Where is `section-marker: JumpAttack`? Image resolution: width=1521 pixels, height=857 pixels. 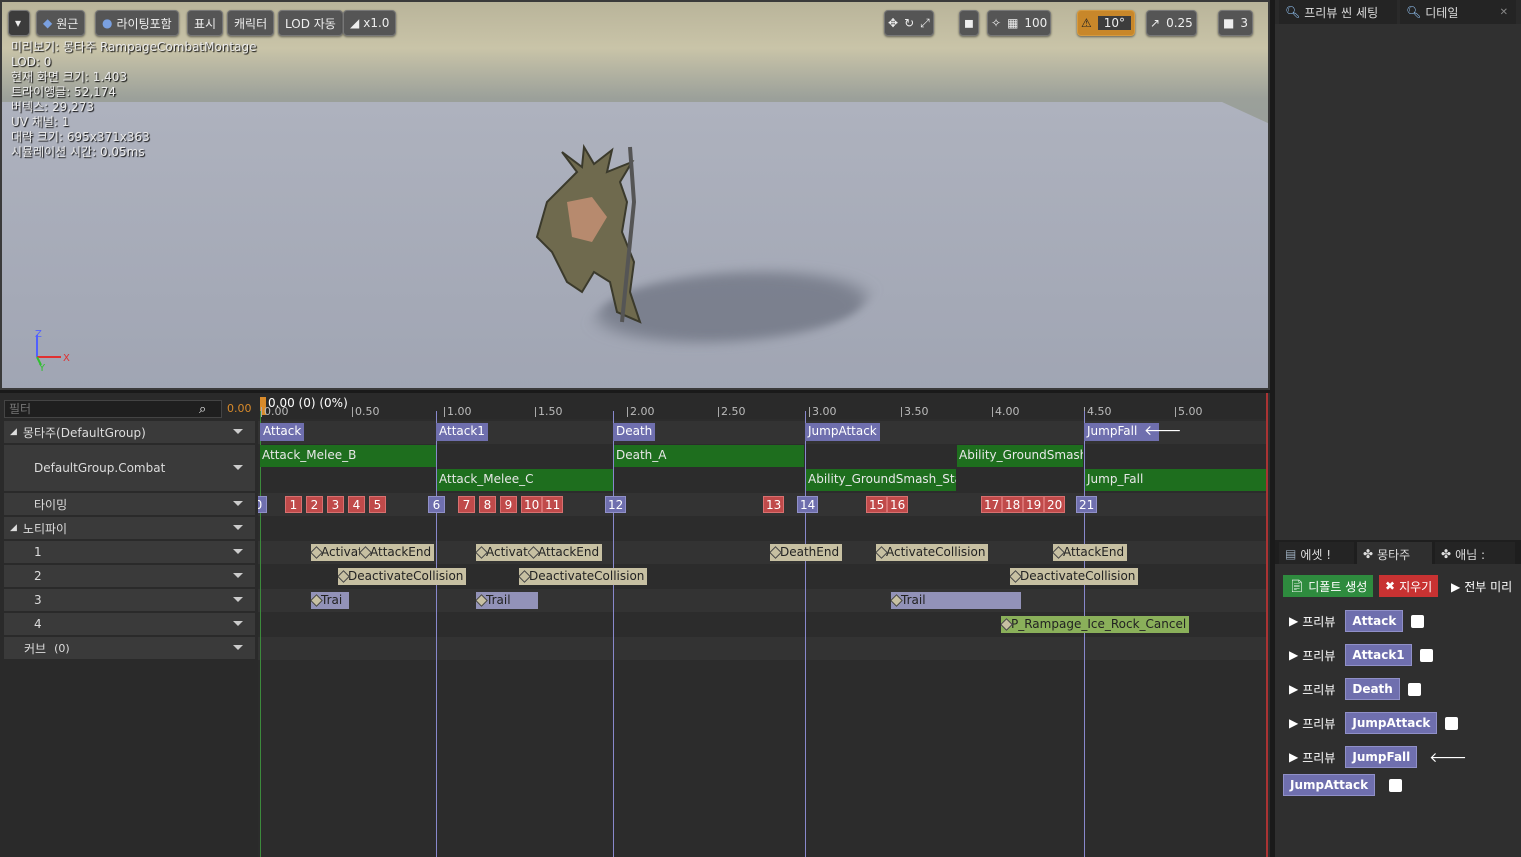 section-marker: JumpAttack is located at coordinates (842, 432).